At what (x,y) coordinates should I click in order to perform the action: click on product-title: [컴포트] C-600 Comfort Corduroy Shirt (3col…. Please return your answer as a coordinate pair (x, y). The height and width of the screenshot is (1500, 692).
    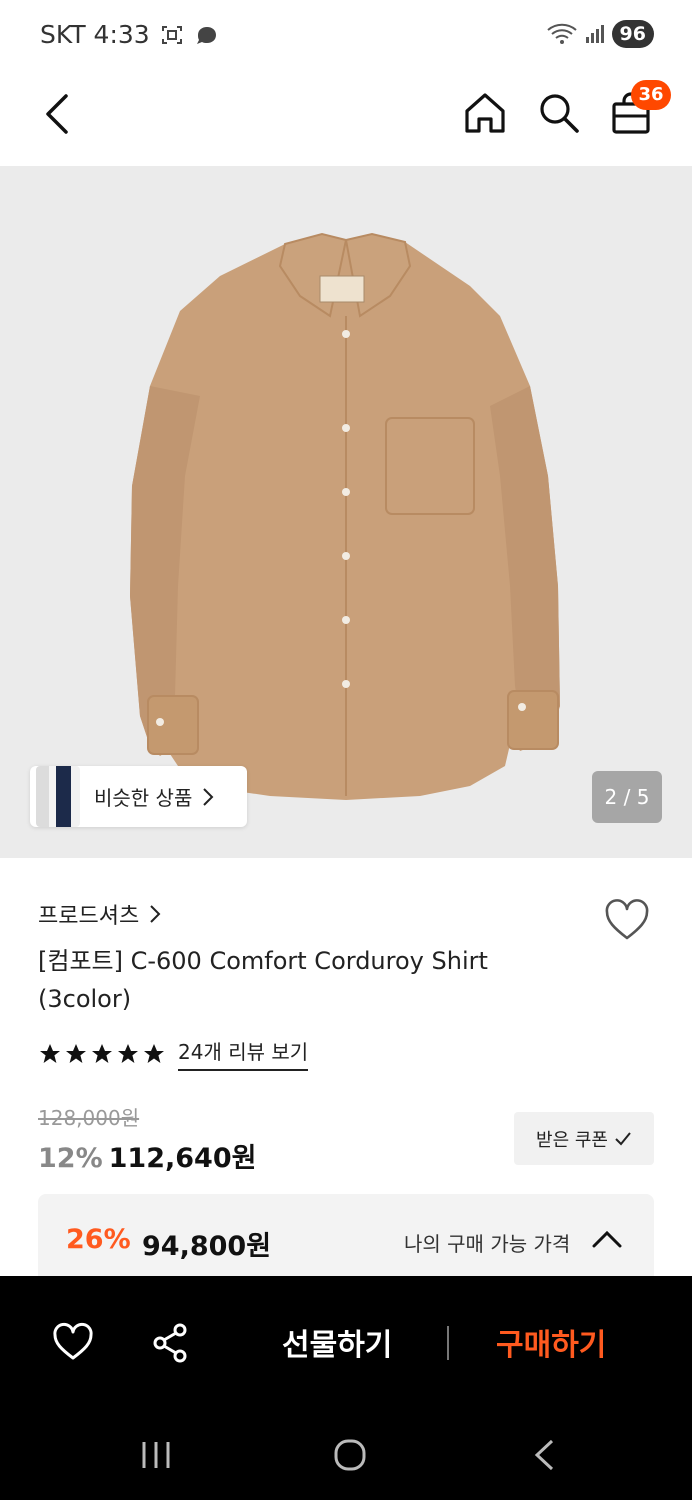
    Looking at the image, I should click on (263, 980).